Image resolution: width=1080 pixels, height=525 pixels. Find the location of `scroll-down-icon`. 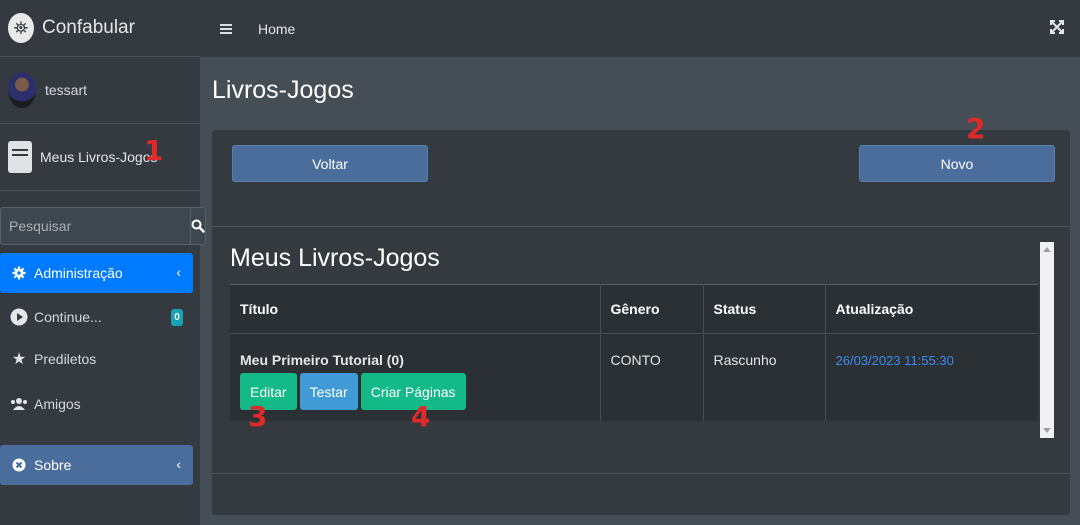

scroll-down-icon is located at coordinates (1047, 430).